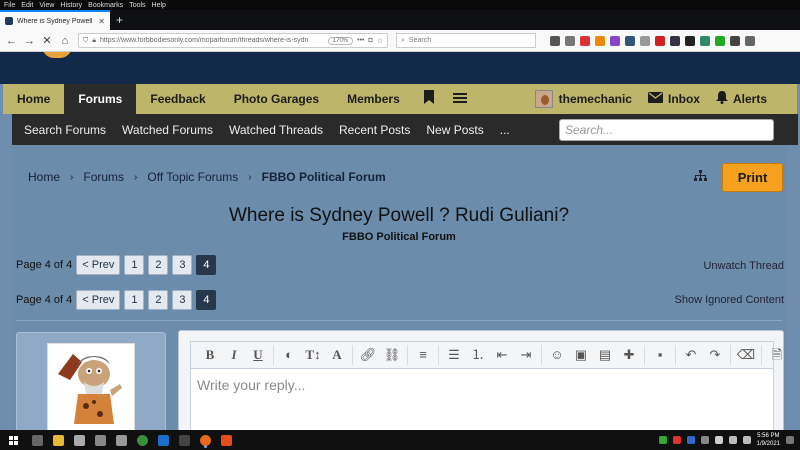  Describe the element at coordinates (691, 355) in the screenshot. I see `undo-icon: ↶` at that location.